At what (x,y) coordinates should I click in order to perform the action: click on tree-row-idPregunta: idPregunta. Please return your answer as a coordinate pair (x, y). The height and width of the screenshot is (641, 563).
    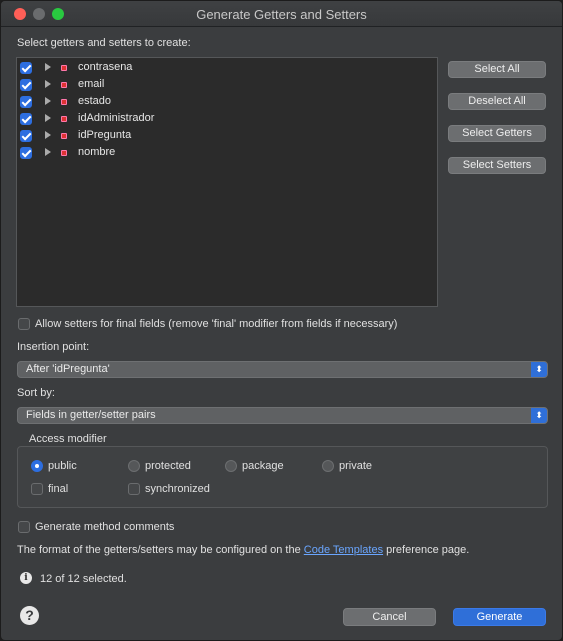
    Looking at the image, I should click on (227, 136).